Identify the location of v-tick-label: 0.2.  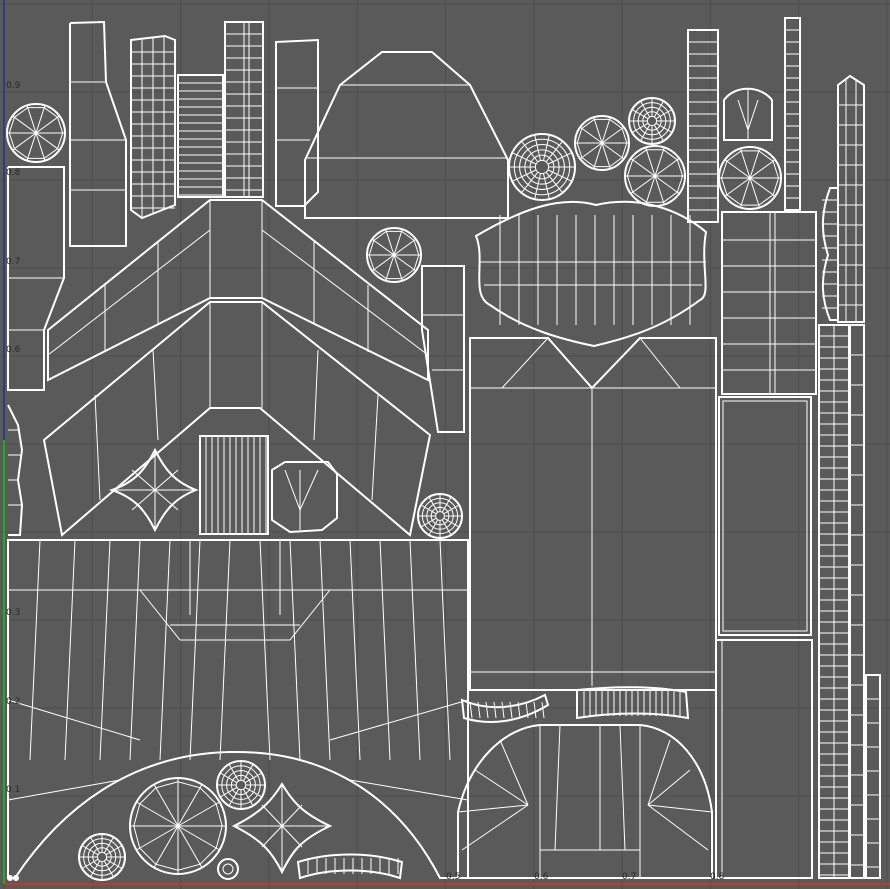
(13, 702).